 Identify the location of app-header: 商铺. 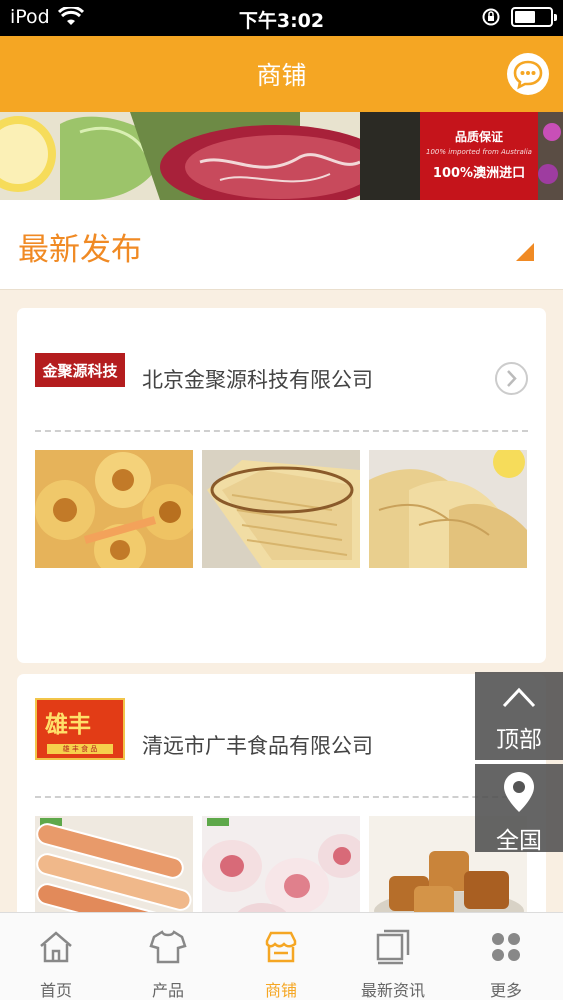
(281, 74).